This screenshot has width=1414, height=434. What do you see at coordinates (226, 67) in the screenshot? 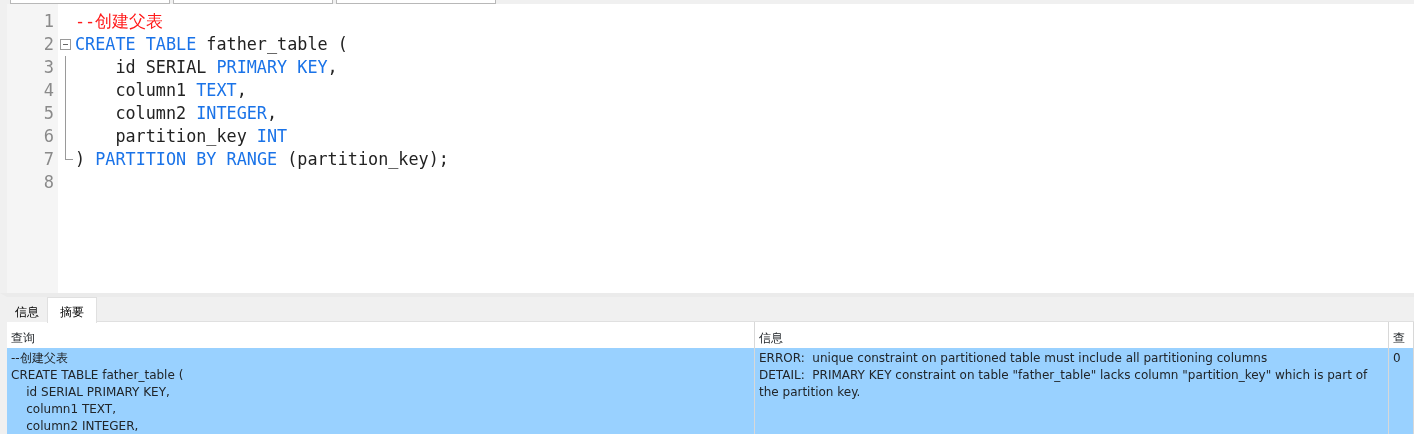
I see `code-line: id SERIAL PRIMARY KEY,` at bounding box center [226, 67].